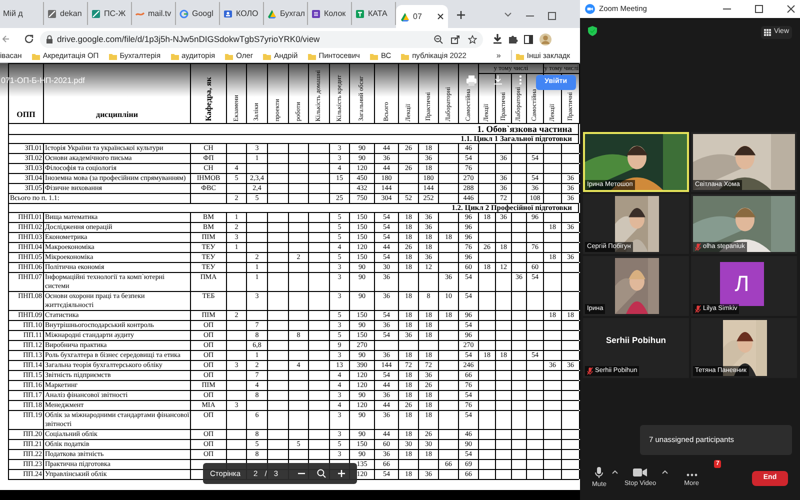  I want to click on browser-tab: Колок, so click(330, 13).